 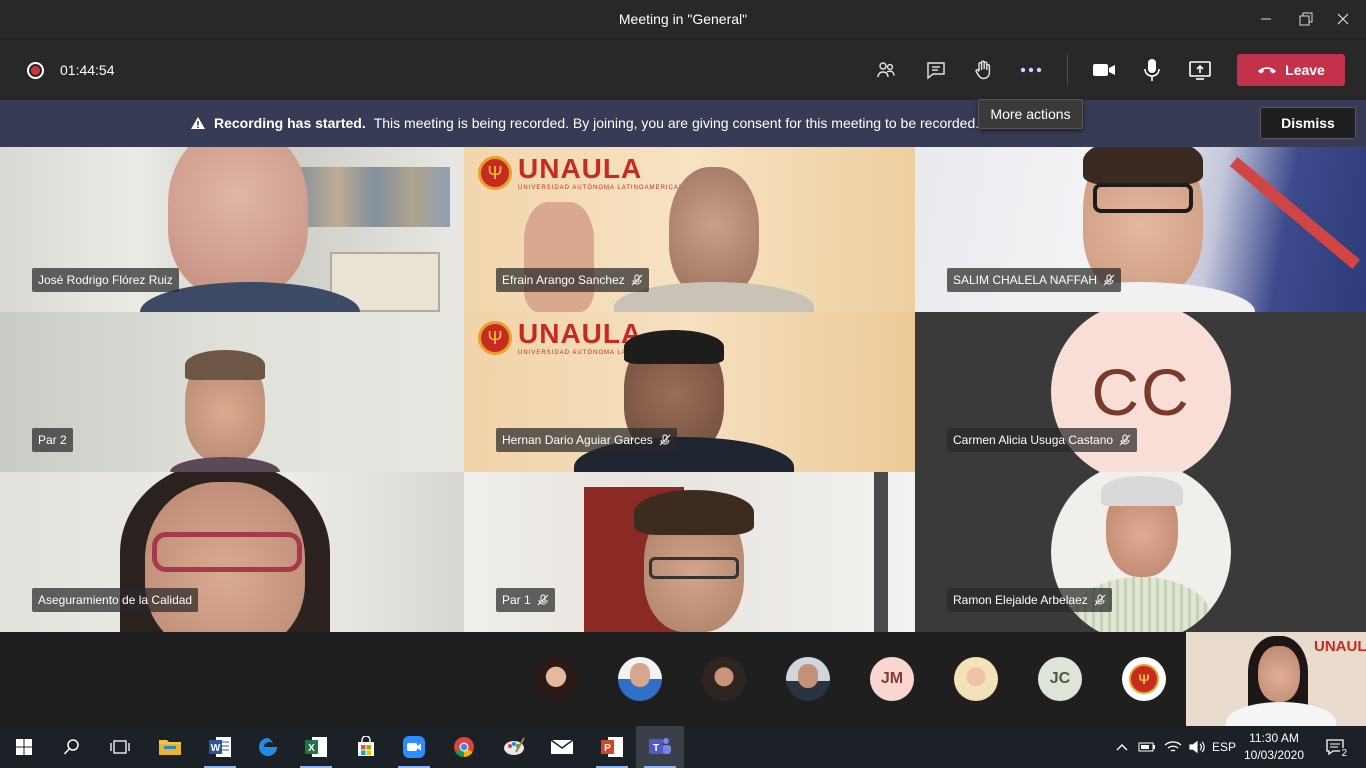 What do you see at coordinates (1308, 123) in the screenshot?
I see `dismiss-button: Dismiss` at bounding box center [1308, 123].